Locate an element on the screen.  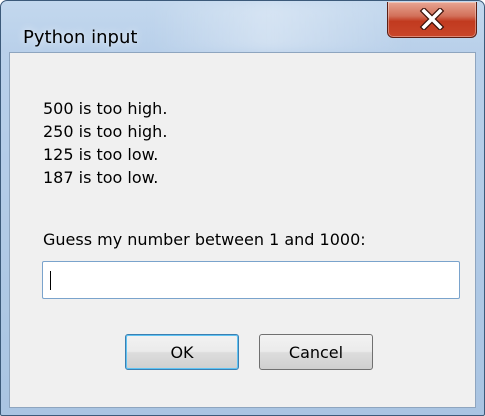
message-line: 250 is too high. is located at coordinates (105, 131).